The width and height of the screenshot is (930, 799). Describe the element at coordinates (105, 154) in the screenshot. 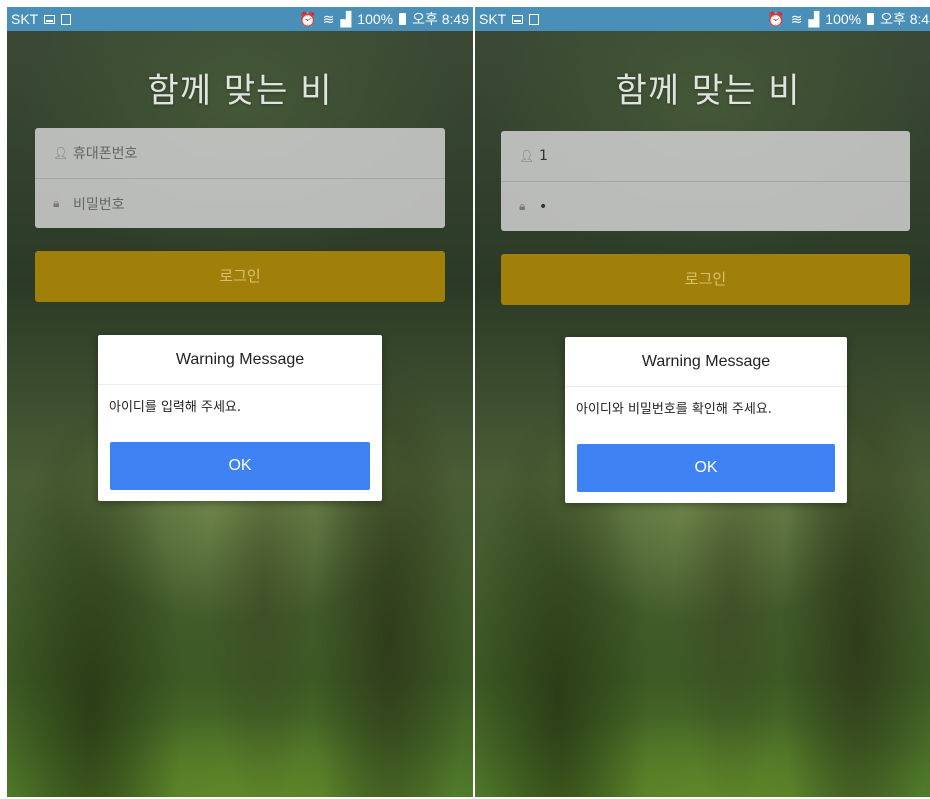

I see `phone-number-placeholder: 휴대폰번호` at that location.